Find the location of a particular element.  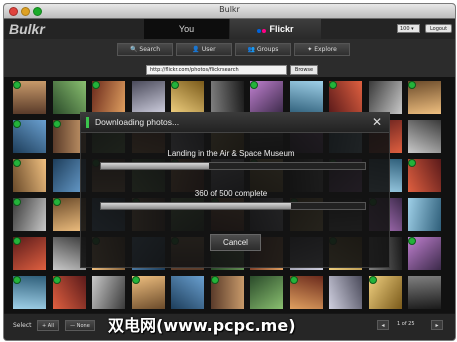

title-bar: Bulkr is located at coordinates (229, 11).